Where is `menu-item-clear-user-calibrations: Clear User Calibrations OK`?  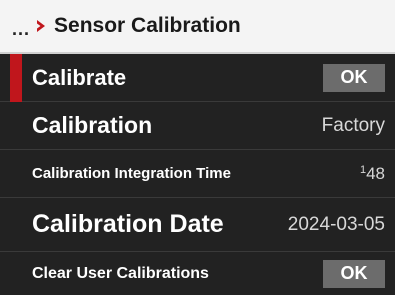 menu-item-clear-user-calibrations: Clear User Calibrations OK is located at coordinates (197, 273).